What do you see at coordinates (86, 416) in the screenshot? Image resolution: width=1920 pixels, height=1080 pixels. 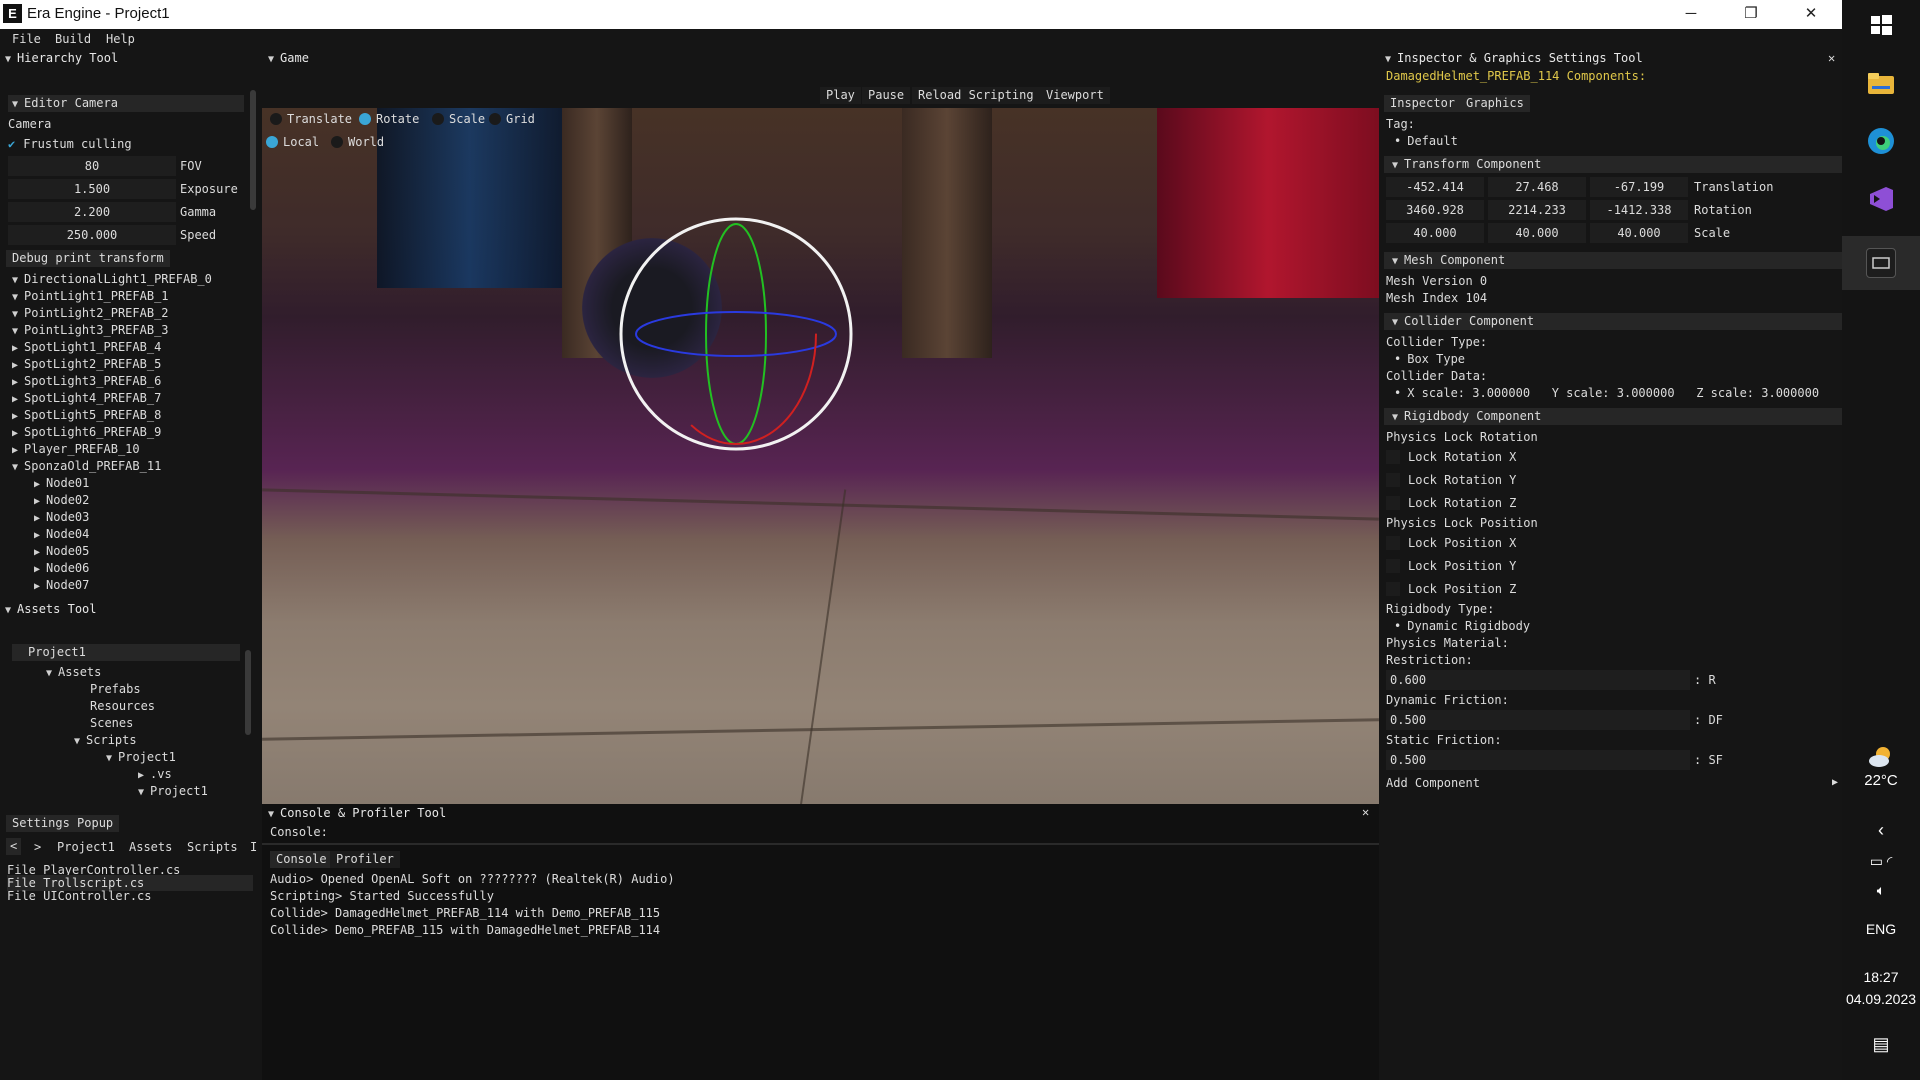 I see `tree-item: ▶ SpotLight5_PREFAB_8` at bounding box center [86, 416].